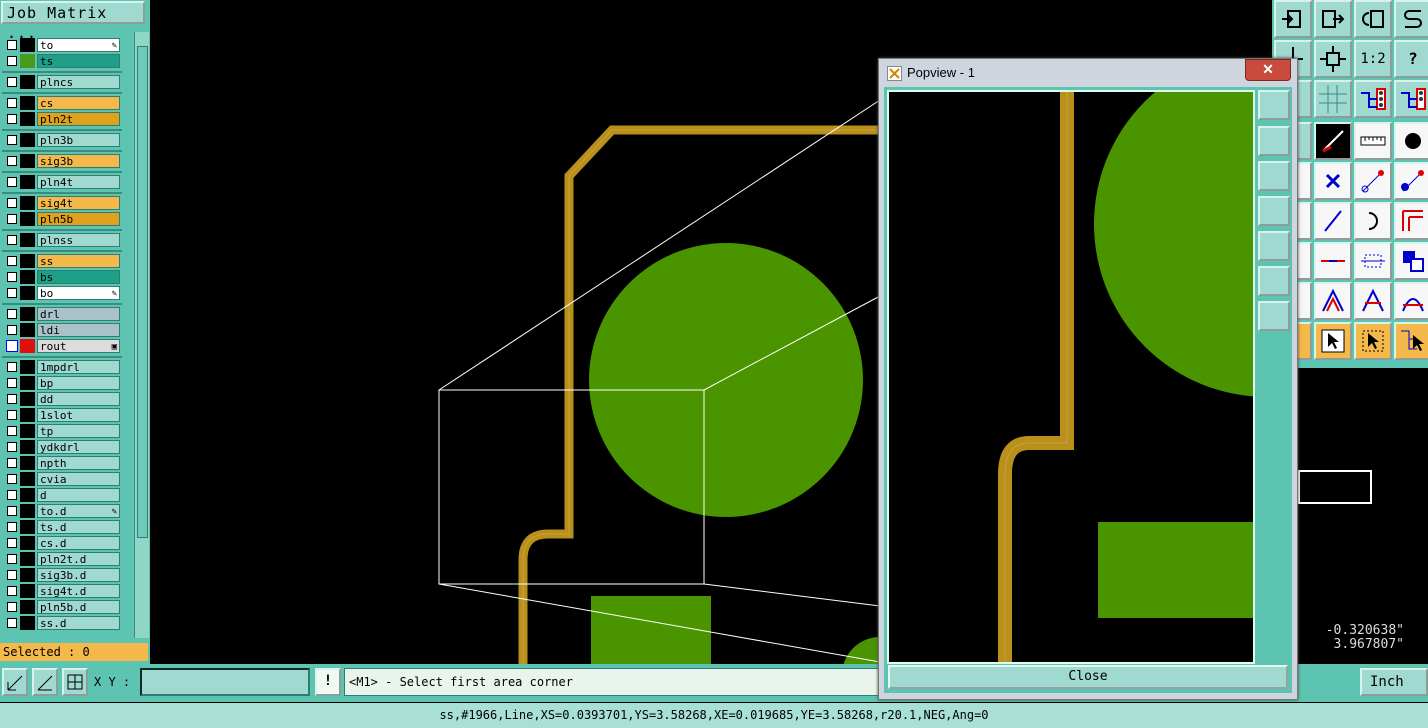  Describe the element at coordinates (1333, 261) in the screenshot. I see `dash-line-button` at that location.